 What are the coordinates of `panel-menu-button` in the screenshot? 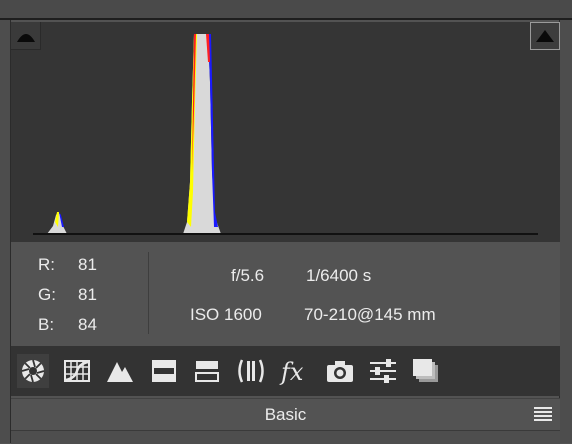 It's located at (543, 414).